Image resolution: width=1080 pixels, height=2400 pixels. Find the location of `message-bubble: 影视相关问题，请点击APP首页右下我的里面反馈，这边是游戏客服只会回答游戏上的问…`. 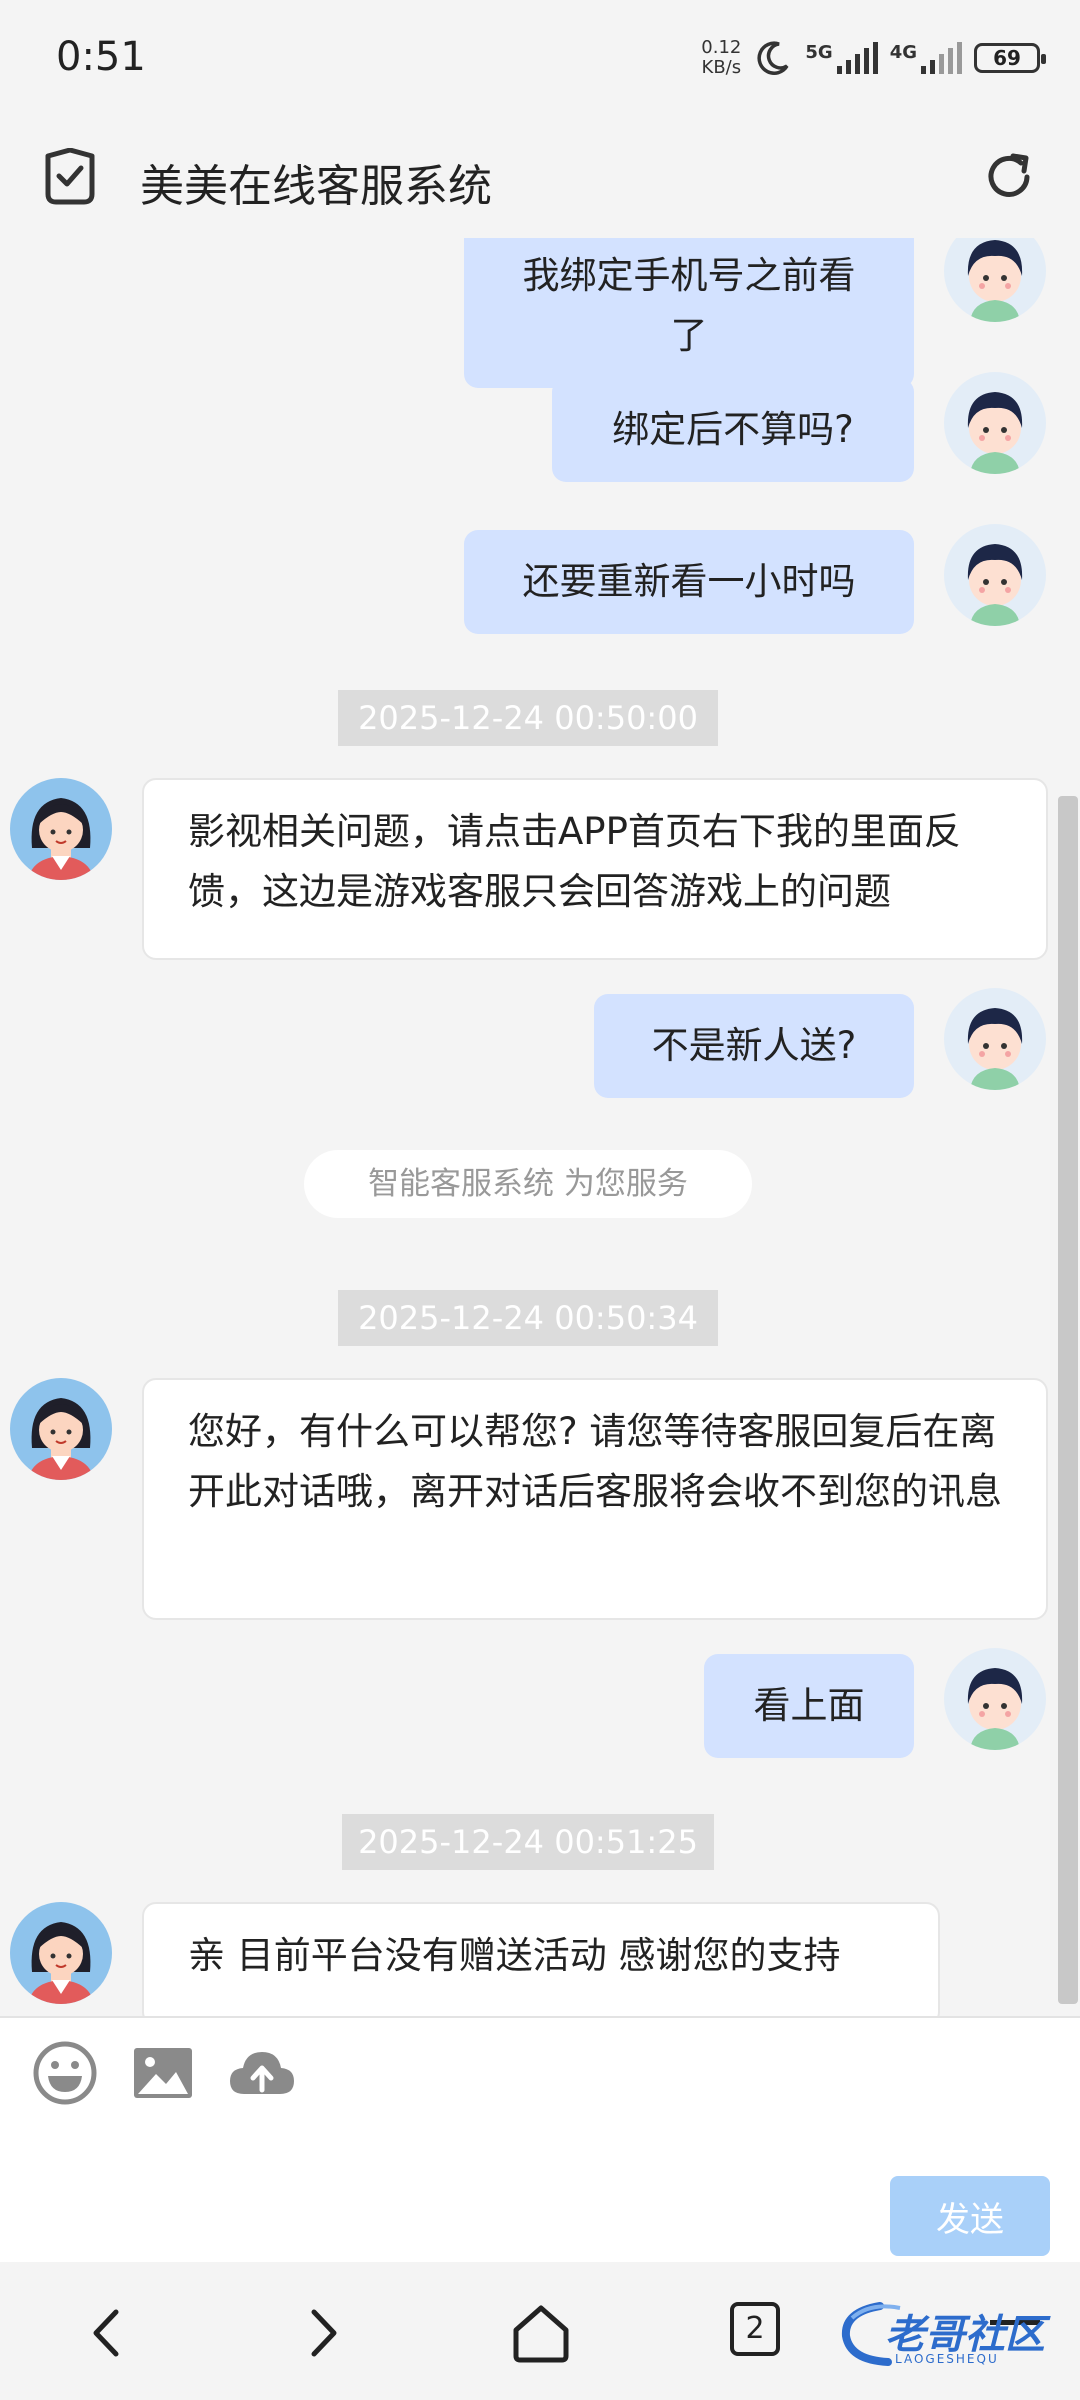

message-bubble: 影视相关问题，请点击APP首页右下我的里面反馈，这边是游戏客服只会回答游戏上的问… is located at coordinates (595, 869).